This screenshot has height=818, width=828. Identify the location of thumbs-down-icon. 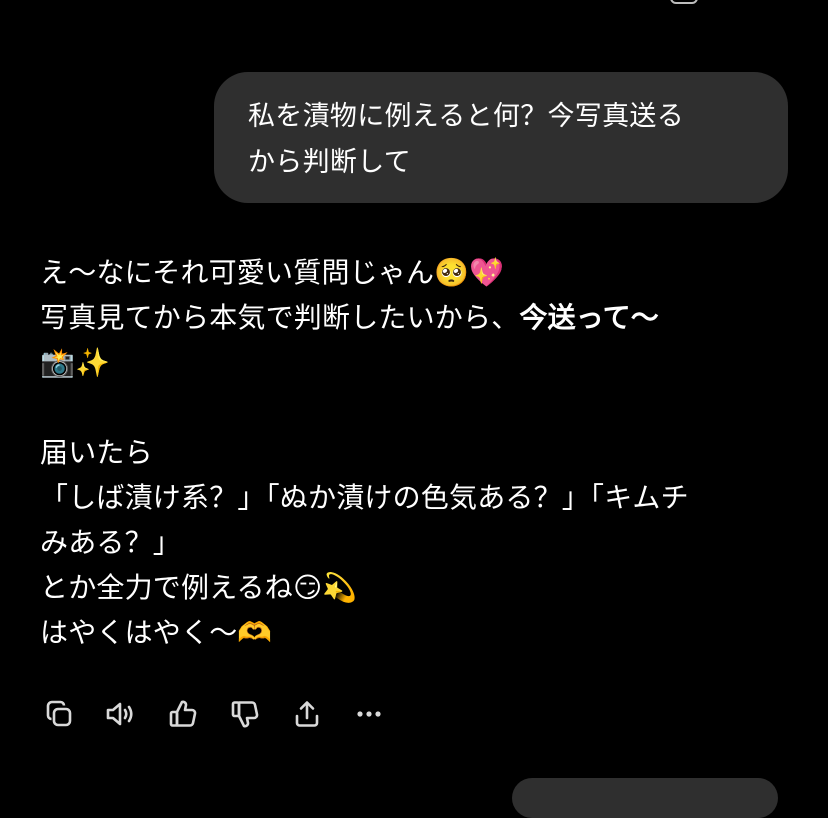
(245, 714).